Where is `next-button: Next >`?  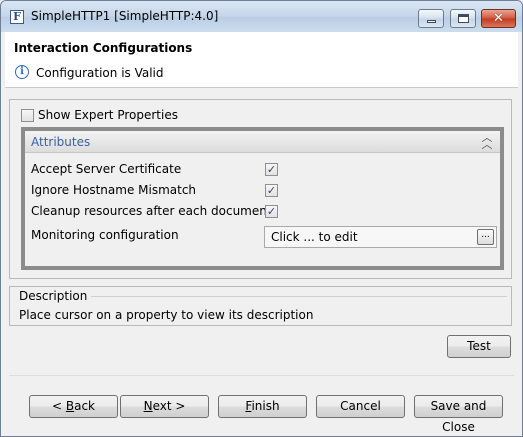 next-button: Next > is located at coordinates (164, 406).